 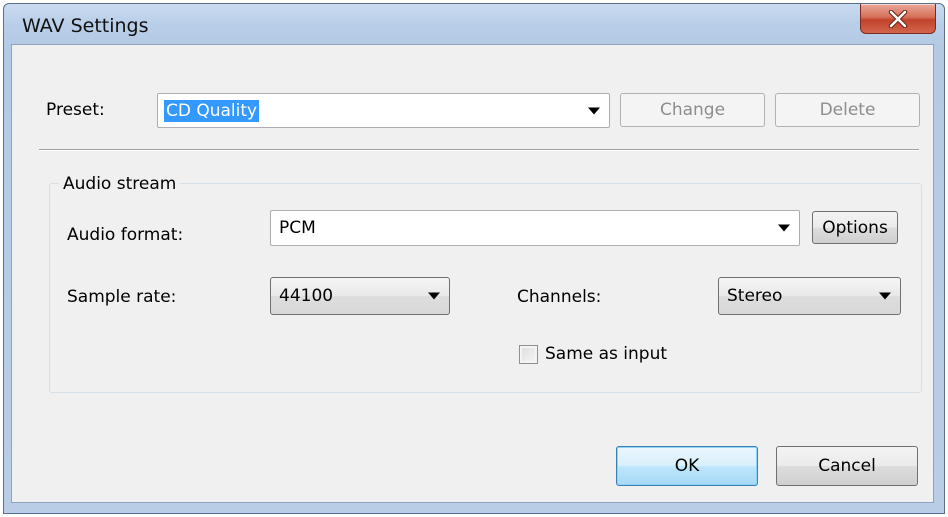 What do you see at coordinates (125, 235) in the screenshot?
I see `audio-format-label: Audio format:` at bounding box center [125, 235].